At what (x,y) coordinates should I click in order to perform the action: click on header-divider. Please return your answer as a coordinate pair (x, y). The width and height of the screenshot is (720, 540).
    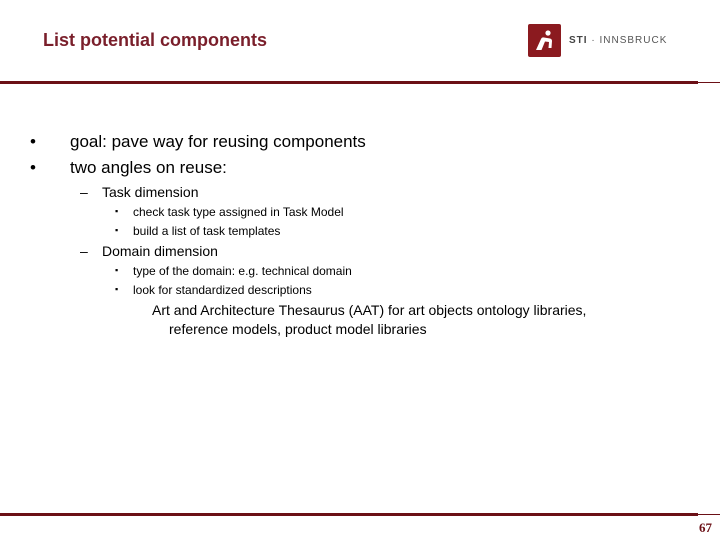
    Looking at the image, I should click on (349, 82).